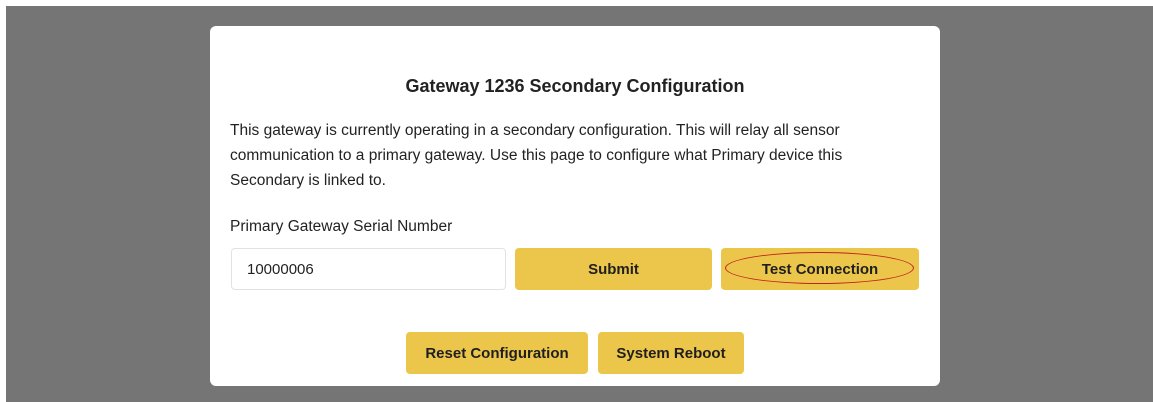 The width and height of the screenshot is (1153, 402). What do you see at coordinates (613, 269) in the screenshot?
I see `submit-button: Submit` at bounding box center [613, 269].